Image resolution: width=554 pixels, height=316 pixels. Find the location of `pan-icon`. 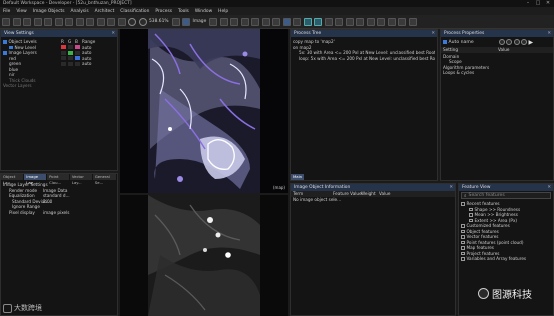

pan-icon is located at coordinates (186, 21).